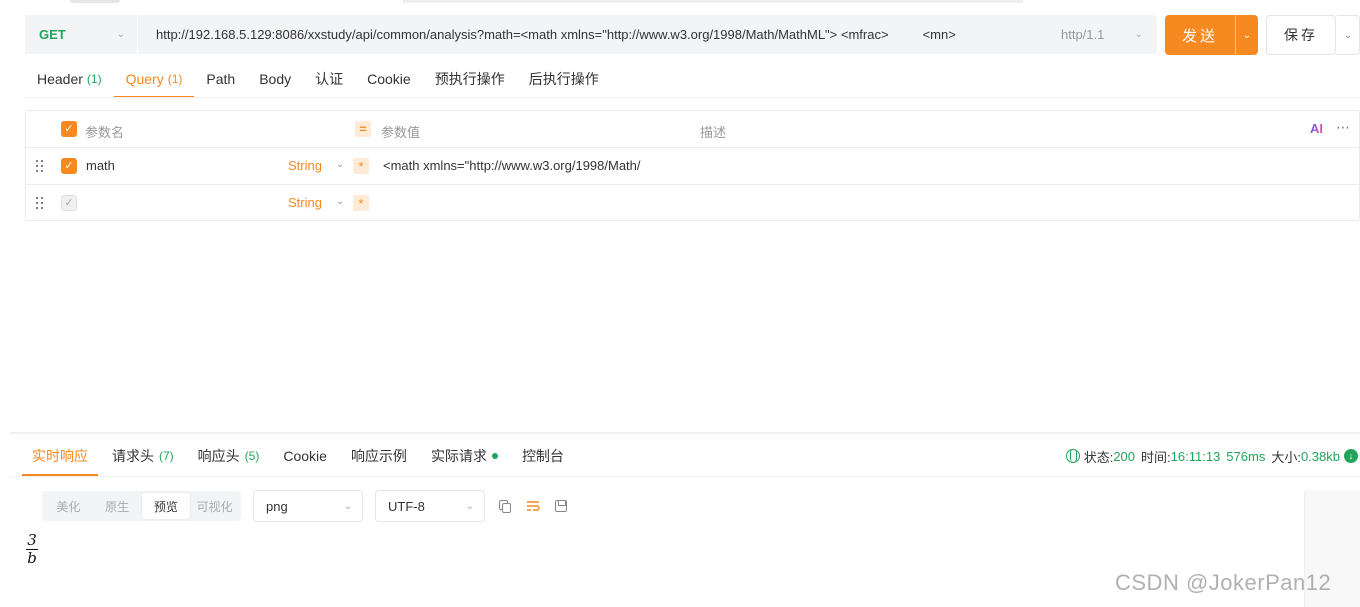 This screenshot has height=607, width=1360. Describe the element at coordinates (692, 129) in the screenshot. I see `table-header-row: ✓ 参数名 = 参数值 描述 AI ⋯` at that location.